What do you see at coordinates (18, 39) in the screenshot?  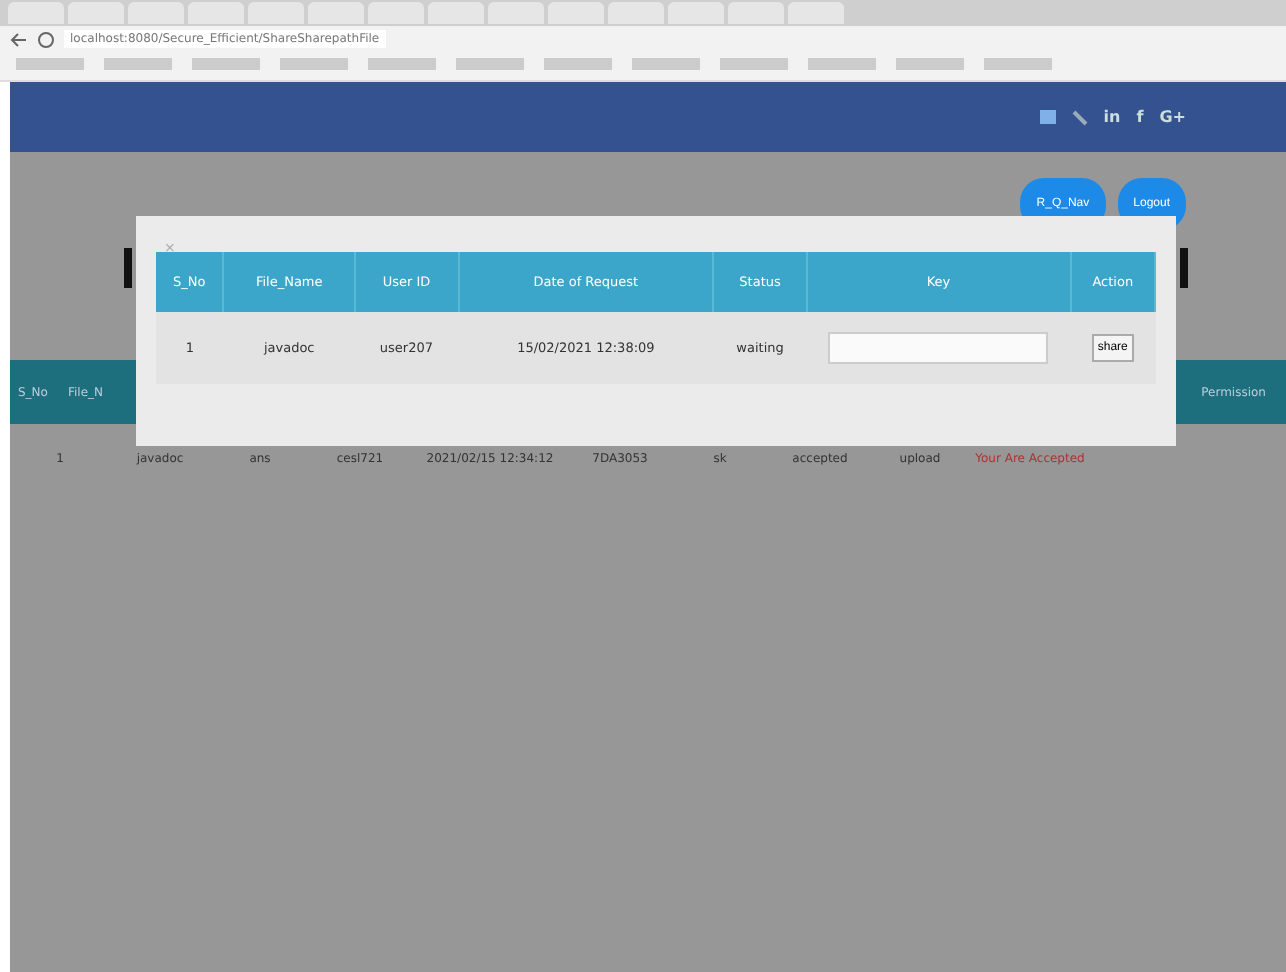 I see `back-icon` at bounding box center [18, 39].